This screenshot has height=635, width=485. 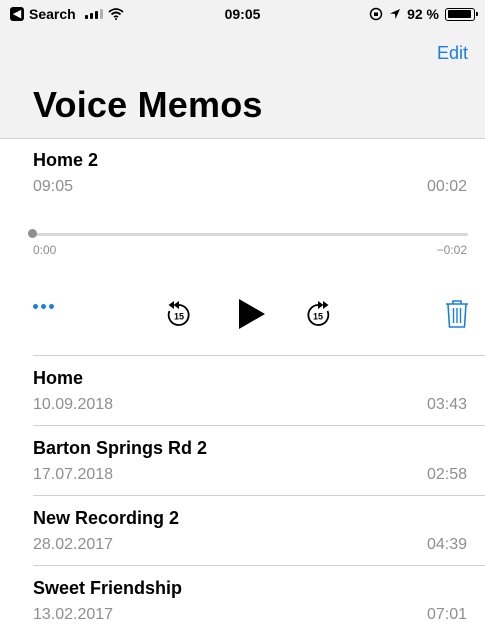 I want to click on list-item: Sweet Friendship 13.02.2017 07:01, so click(x=259, y=600).